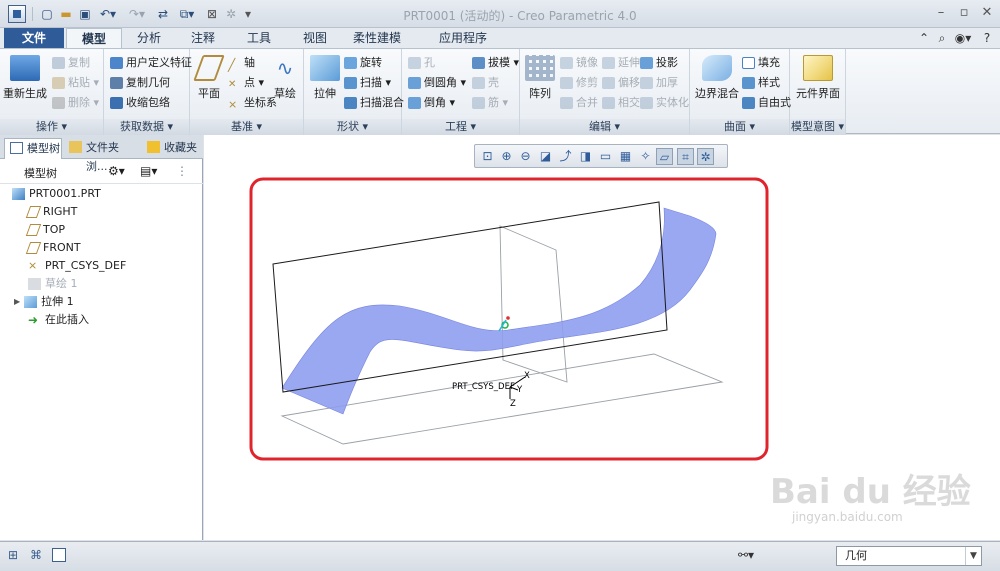 This screenshot has height=571, width=1000. I want to click on reorient-icon: ⤴, so click(565, 156).